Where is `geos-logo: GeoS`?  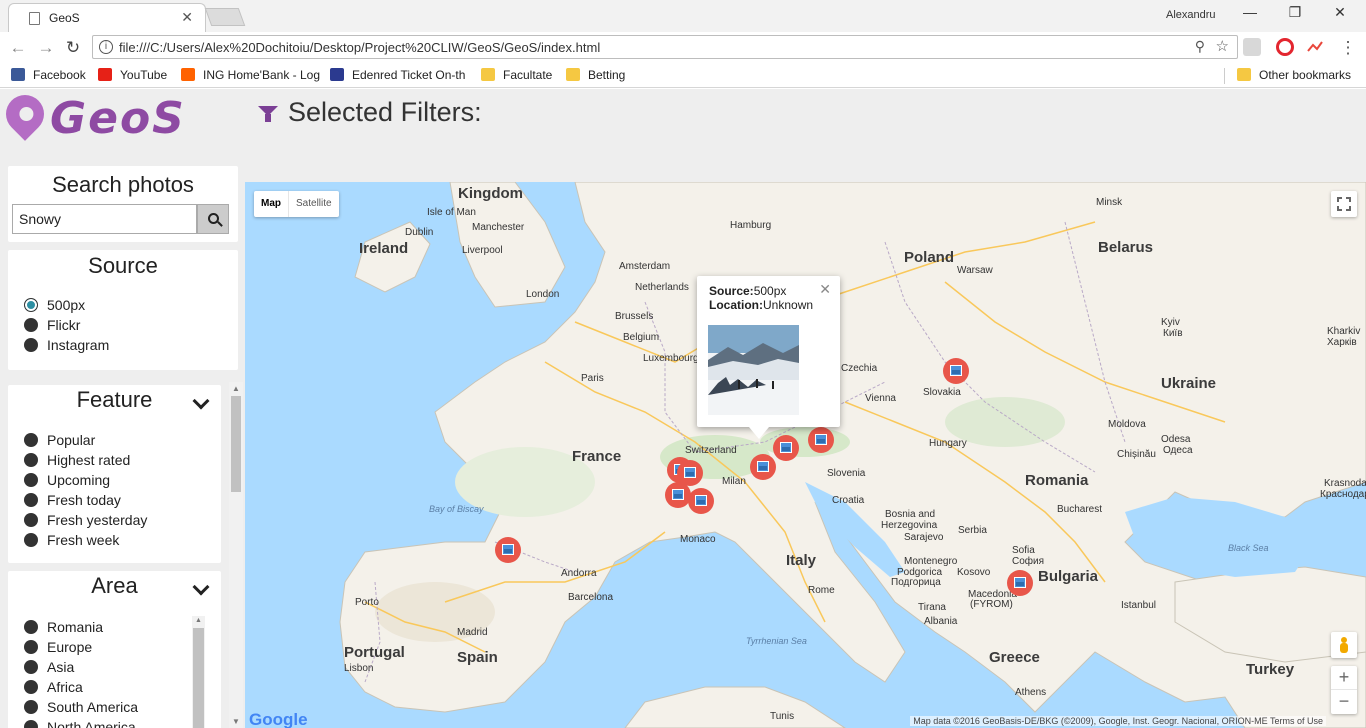 geos-logo: GeoS is located at coordinates (102, 121).